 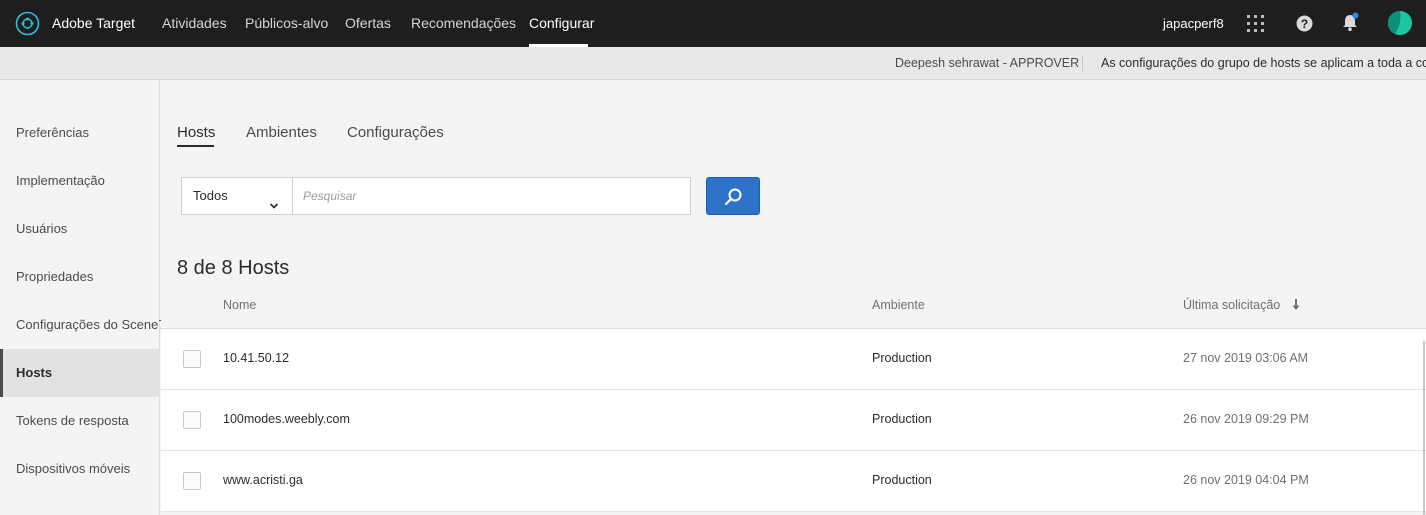 What do you see at coordinates (1082, 63) in the screenshot?
I see `subheader-divider` at bounding box center [1082, 63].